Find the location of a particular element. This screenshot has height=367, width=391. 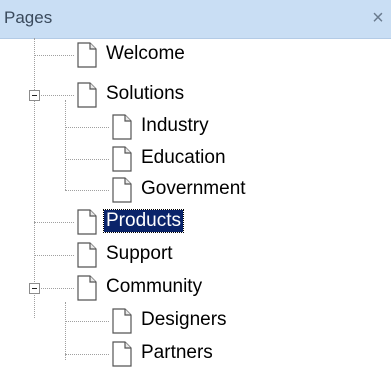

close-icon: × is located at coordinates (378, 18).